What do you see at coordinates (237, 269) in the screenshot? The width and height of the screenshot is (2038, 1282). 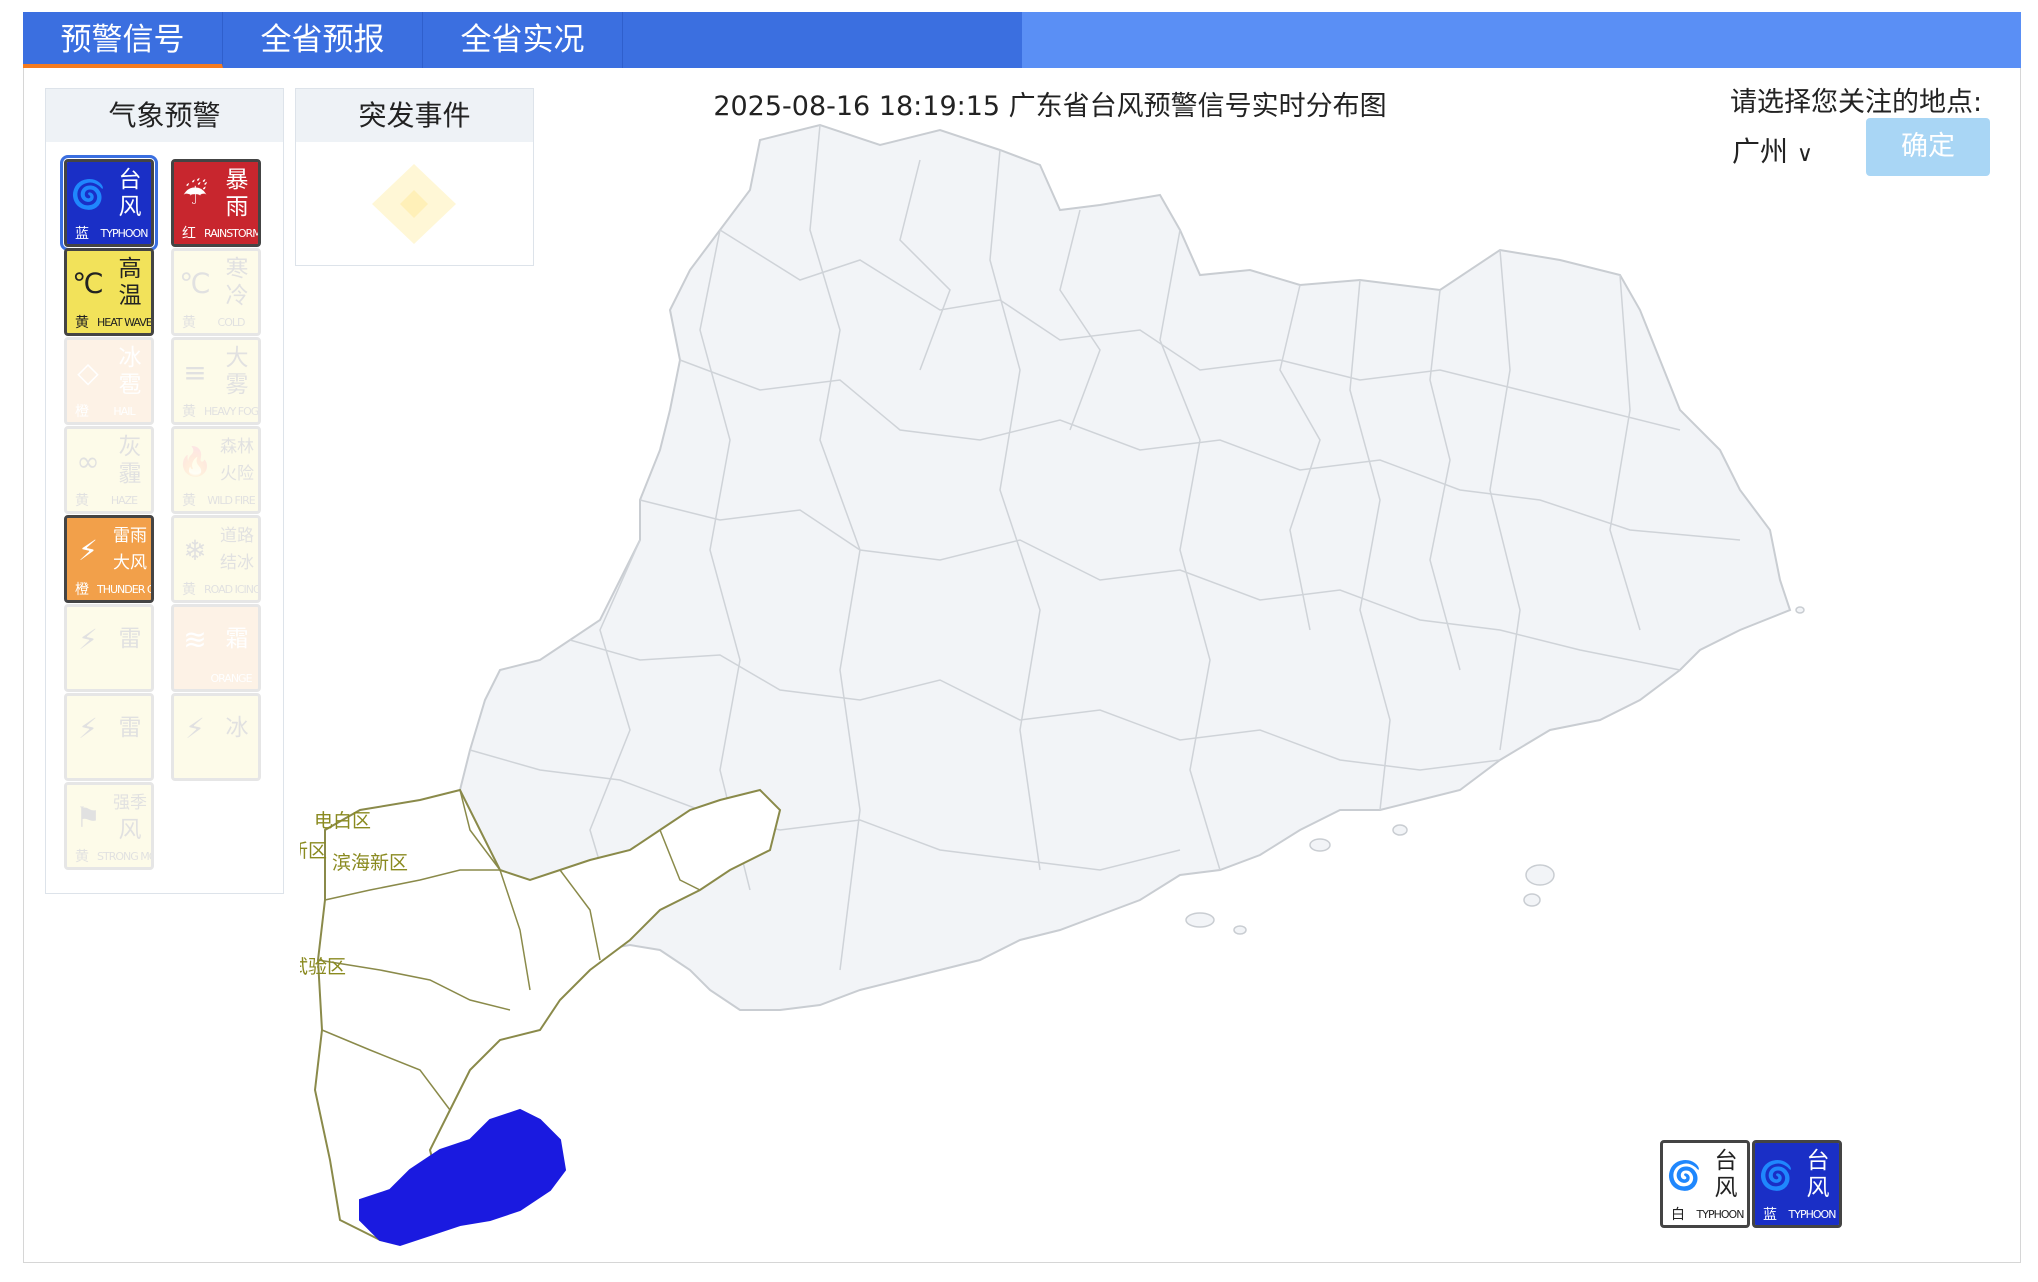 I see `signal-name-line: 寒` at bounding box center [237, 269].